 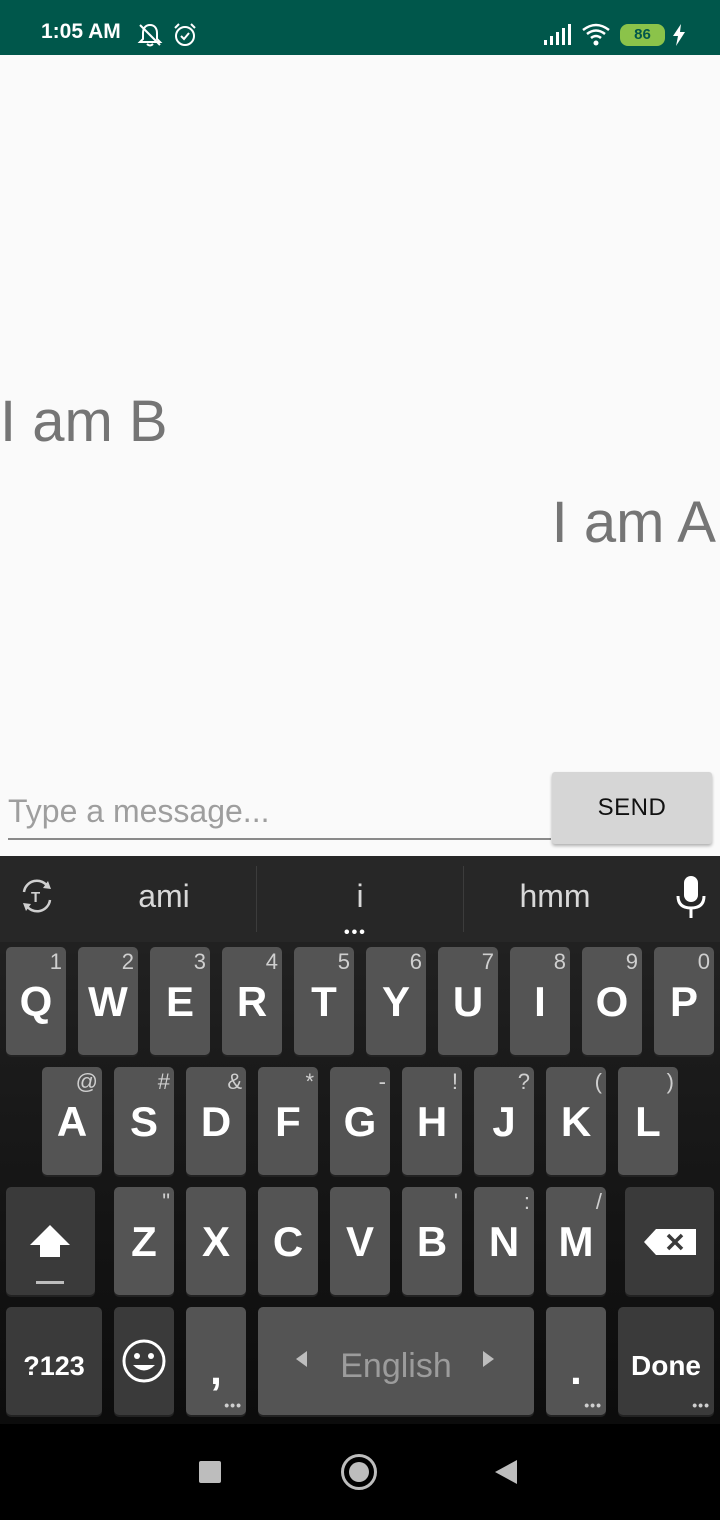 I want to click on key-label: E, so click(x=179, y=1001).